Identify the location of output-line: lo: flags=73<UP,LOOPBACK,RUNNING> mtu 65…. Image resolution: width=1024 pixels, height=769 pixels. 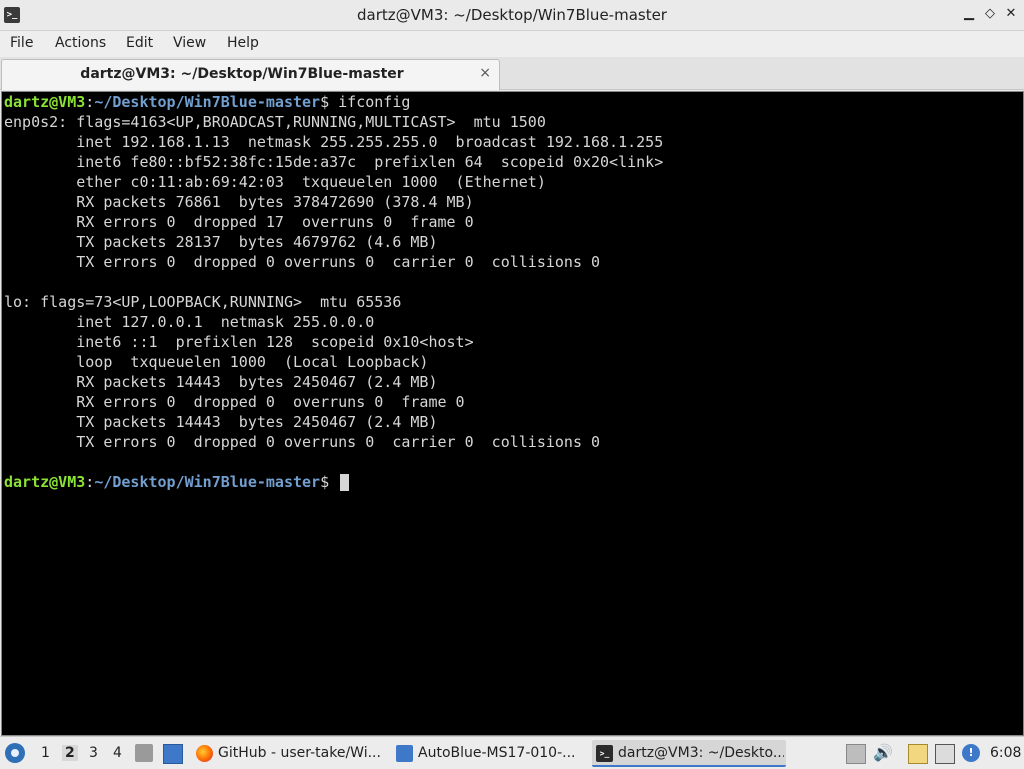
(203, 302).